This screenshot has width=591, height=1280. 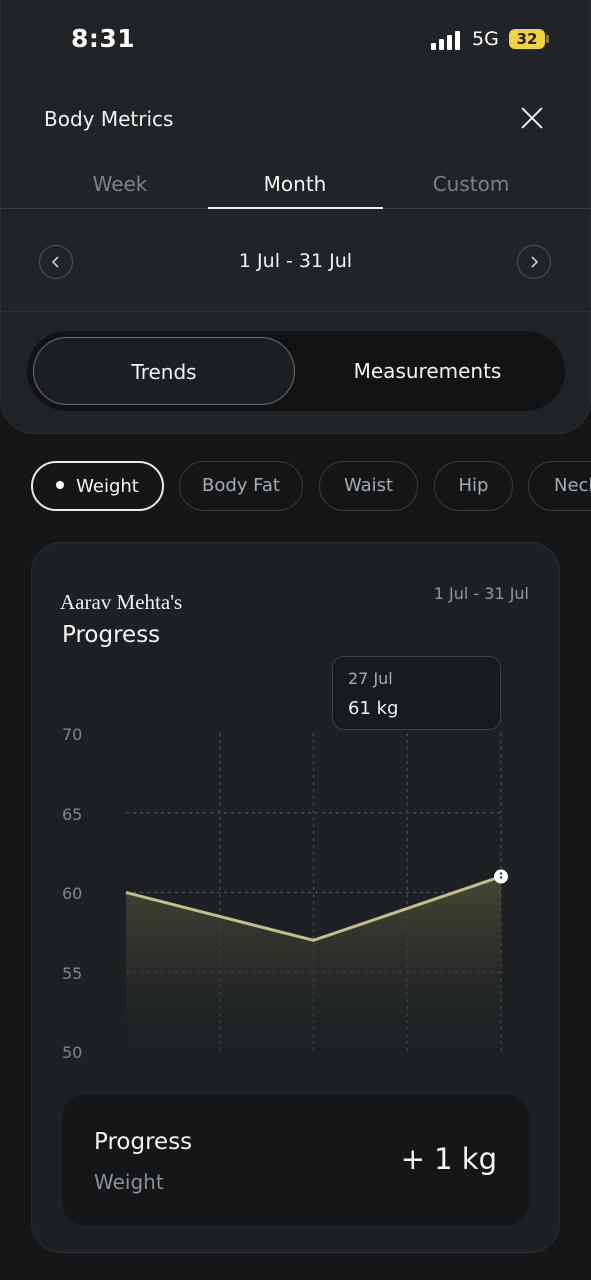 I want to click on summary-subtitle: Weight, so click(x=129, y=1182).